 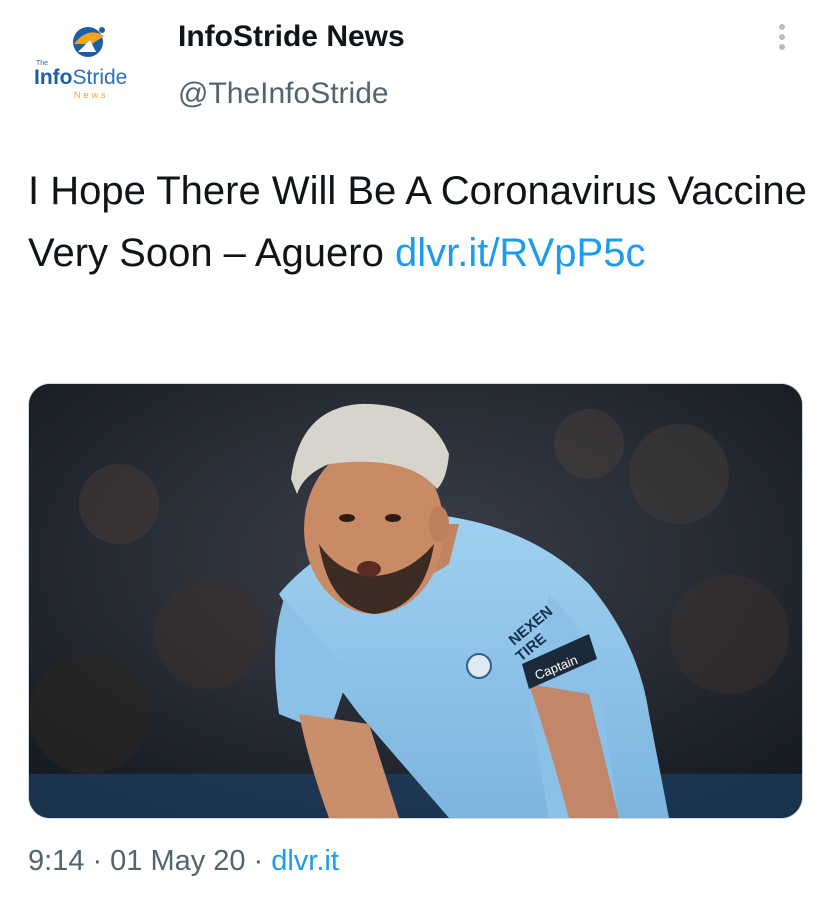 What do you see at coordinates (782, 41) in the screenshot?
I see `more-options-icon` at bounding box center [782, 41].